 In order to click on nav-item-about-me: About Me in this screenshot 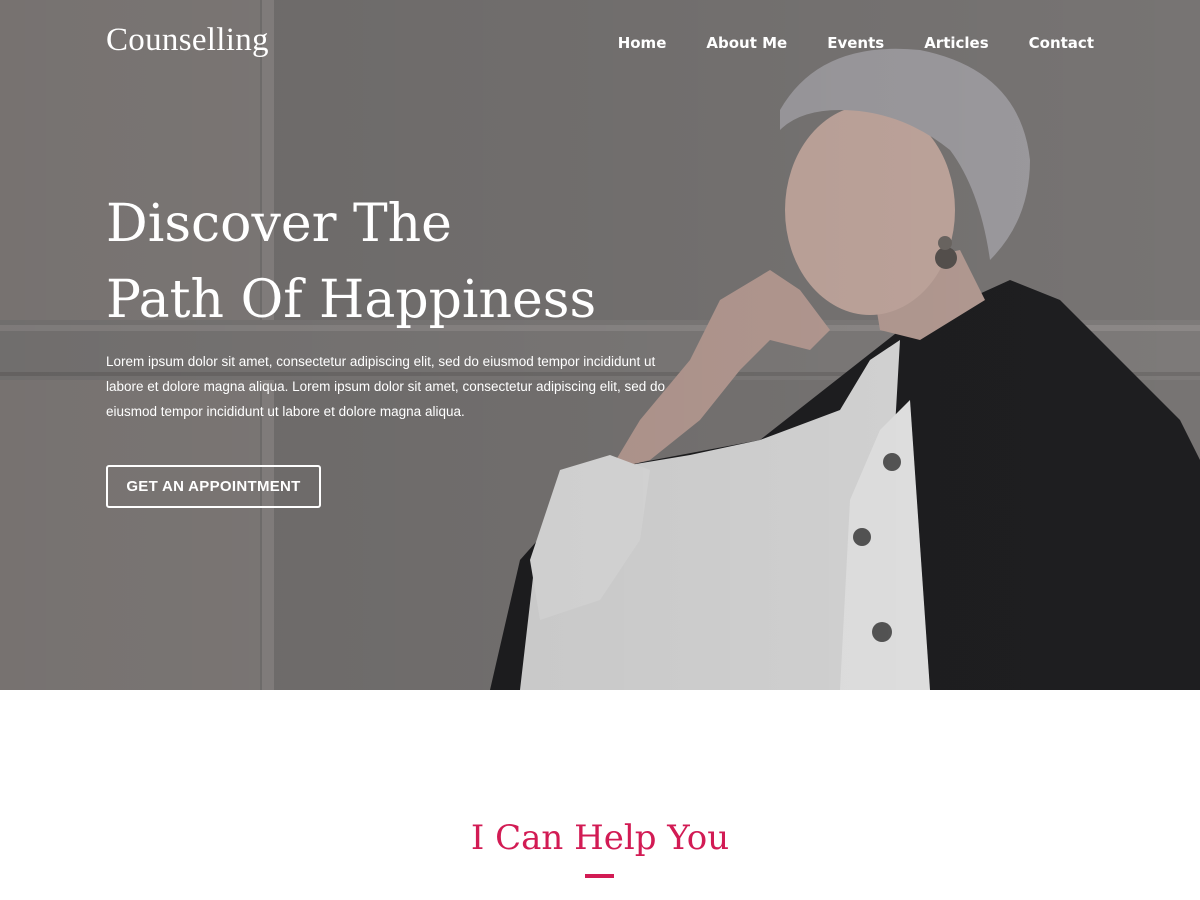, I will do `click(746, 43)`.